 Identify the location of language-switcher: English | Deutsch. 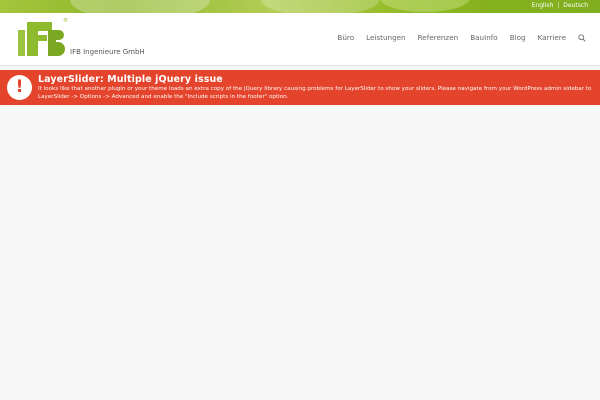
(560, 5).